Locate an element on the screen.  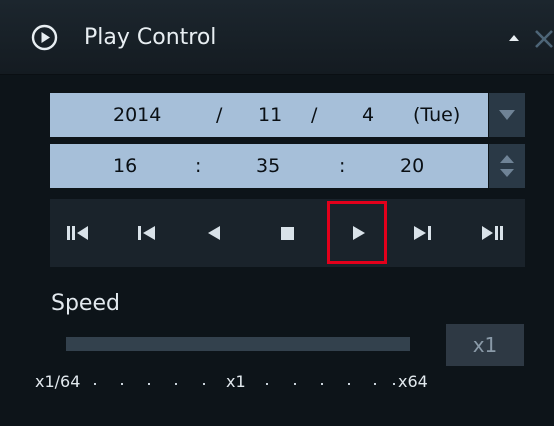
date-day: 4 is located at coordinates (368, 115).